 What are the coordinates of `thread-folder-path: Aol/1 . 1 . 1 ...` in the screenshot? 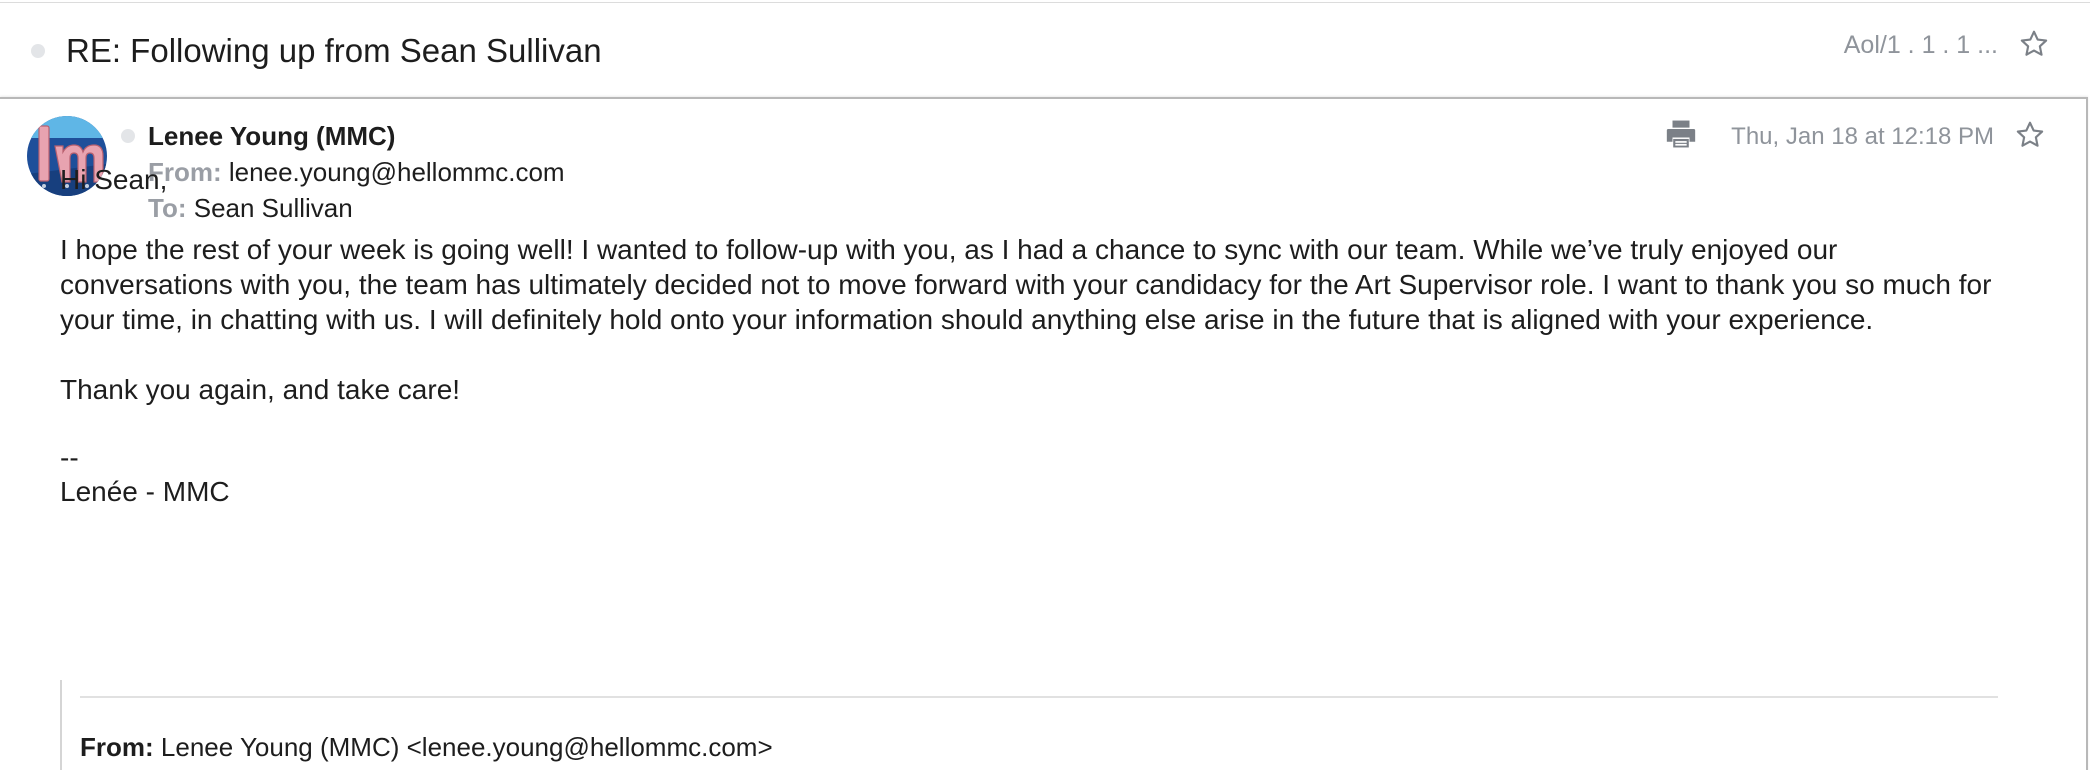 It's located at (1921, 45).